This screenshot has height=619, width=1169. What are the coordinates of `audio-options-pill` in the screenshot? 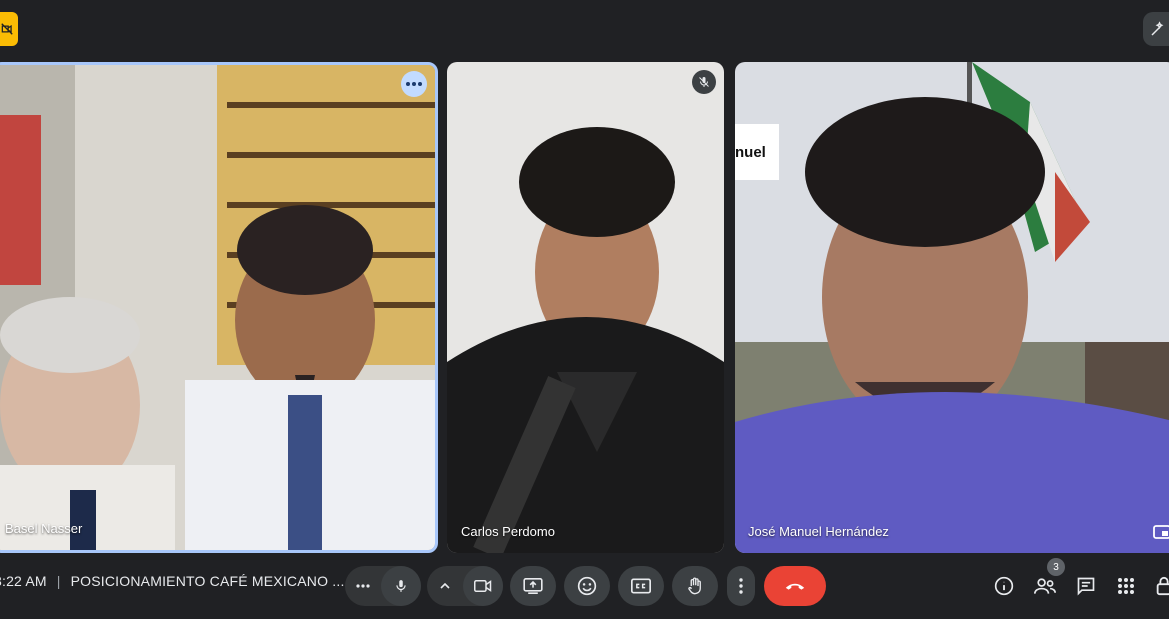 It's located at (383, 586).